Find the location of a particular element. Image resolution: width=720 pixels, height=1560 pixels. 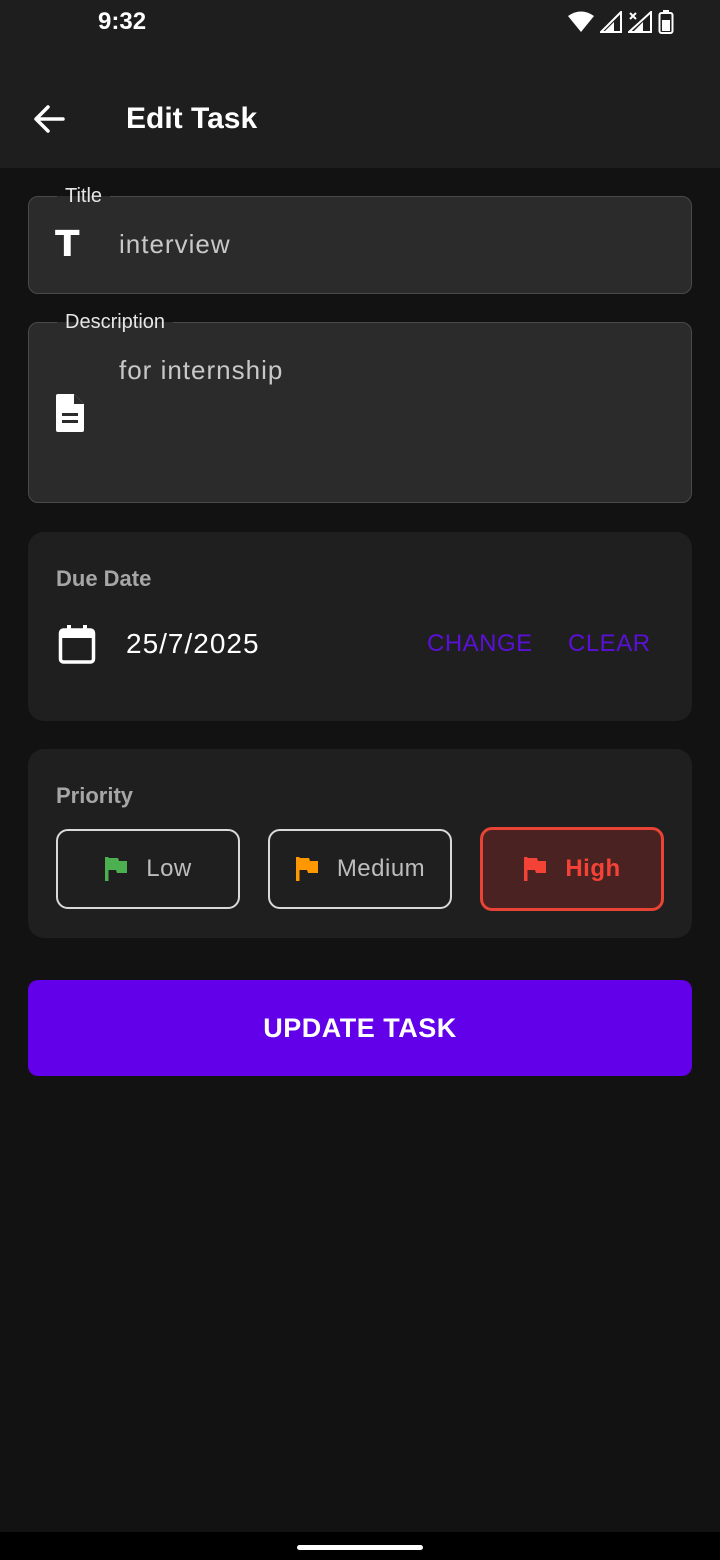

battery-icon is located at coordinates (666, 22).